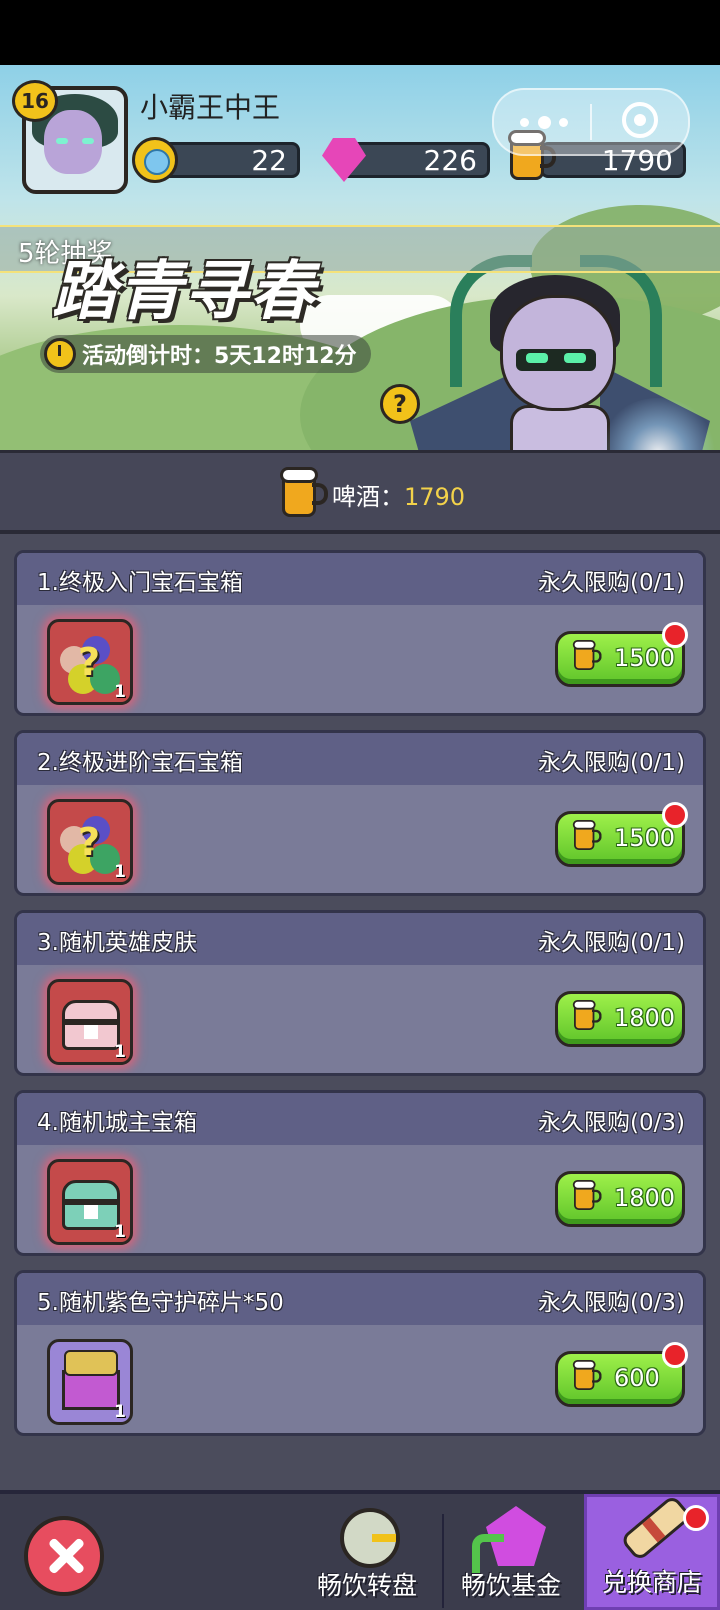 The height and width of the screenshot is (1610, 720). I want to click on coin-counter: 22, so click(230, 160).